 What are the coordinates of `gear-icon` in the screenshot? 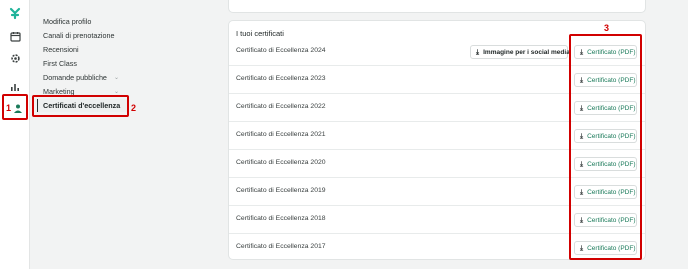 It's located at (15, 58).